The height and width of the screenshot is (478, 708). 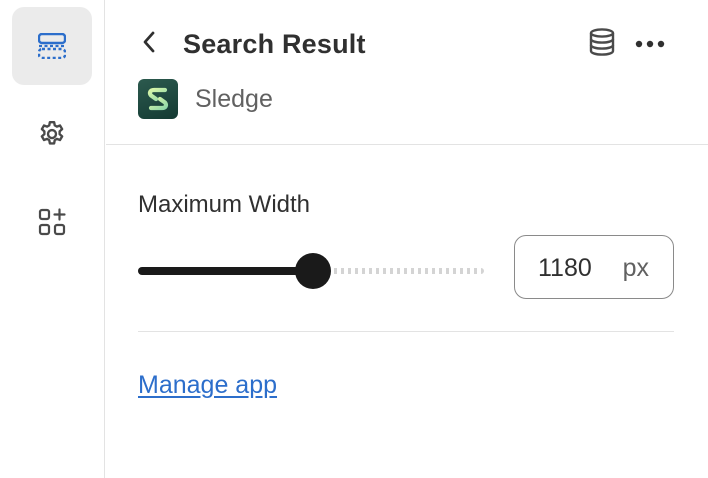 I want to click on app-source: Sledge, so click(x=205, y=99).